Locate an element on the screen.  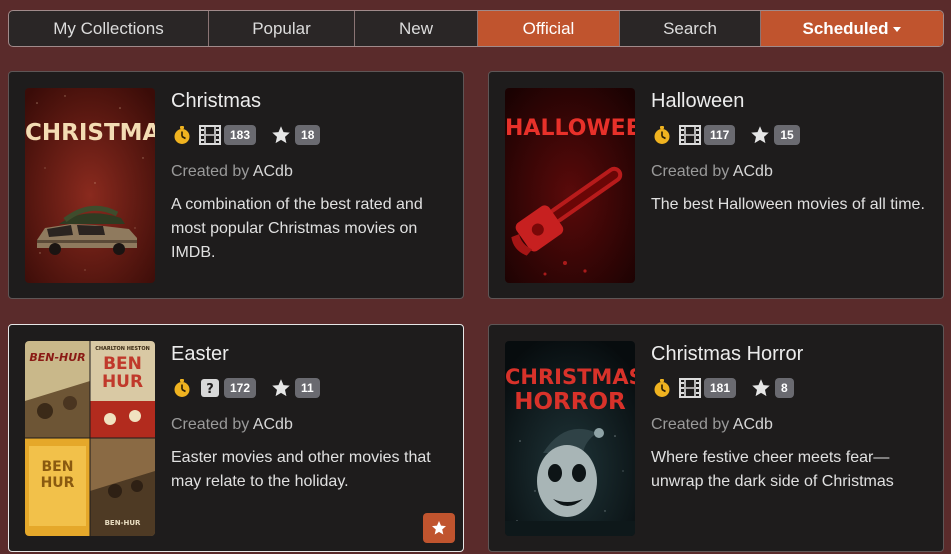
movie-count-badge: 172 is located at coordinates (240, 388).